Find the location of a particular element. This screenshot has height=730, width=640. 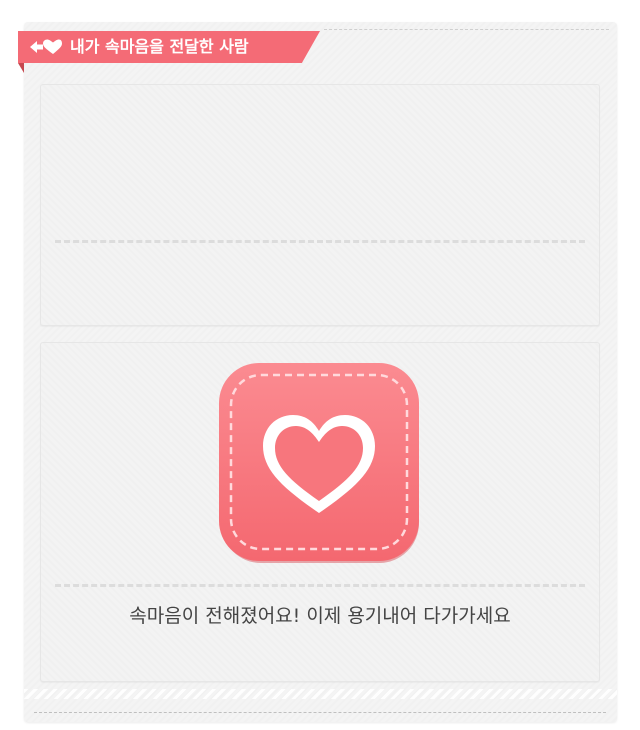

bottom-decoration is located at coordinates (320, 694).